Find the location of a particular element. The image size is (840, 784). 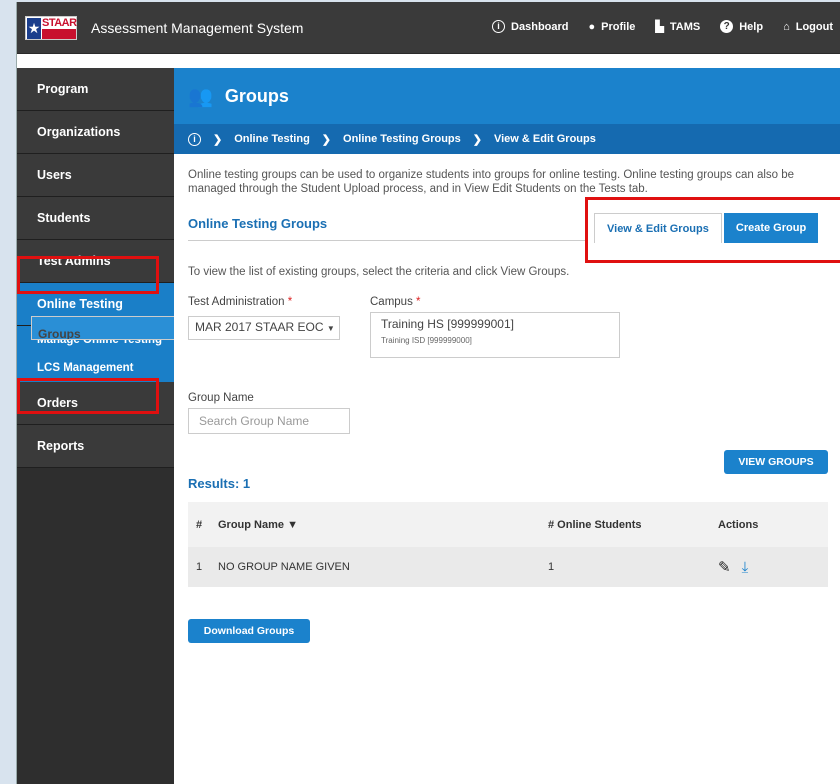

sidebar-sub-groups: Groups is located at coordinates (107, 328).